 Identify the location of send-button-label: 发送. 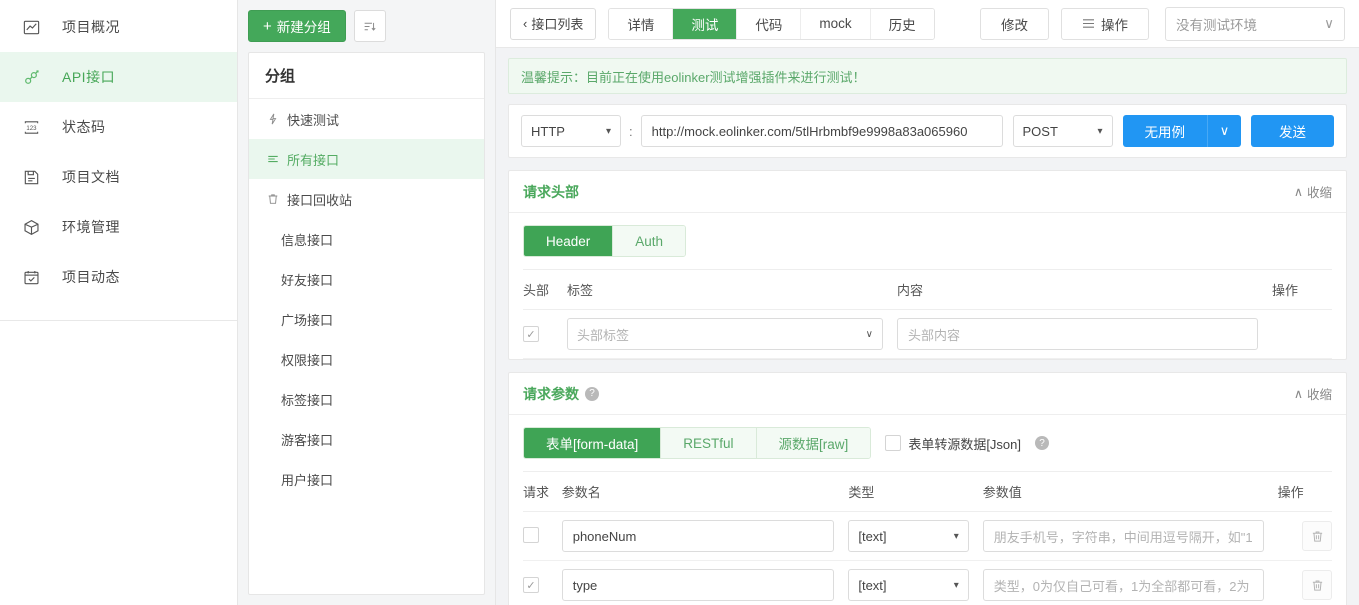
(1292, 132).